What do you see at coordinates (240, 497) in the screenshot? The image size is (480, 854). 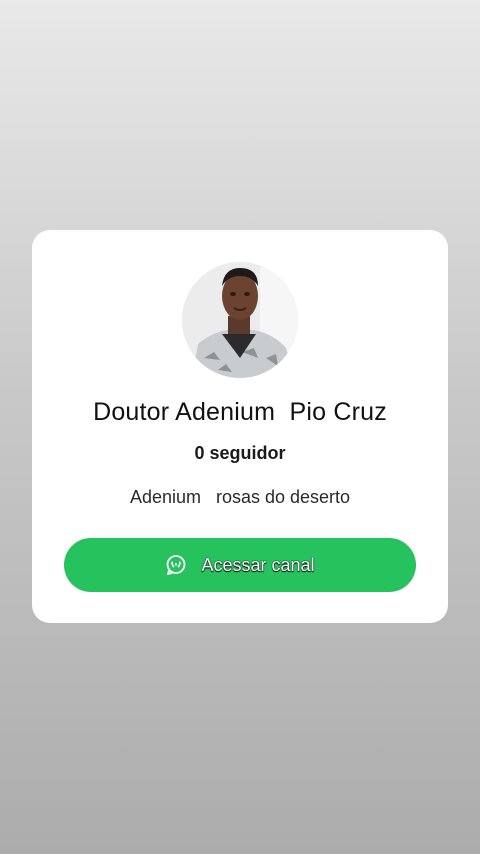 I see `channel-description: Adenium rosas do deserto` at bounding box center [240, 497].